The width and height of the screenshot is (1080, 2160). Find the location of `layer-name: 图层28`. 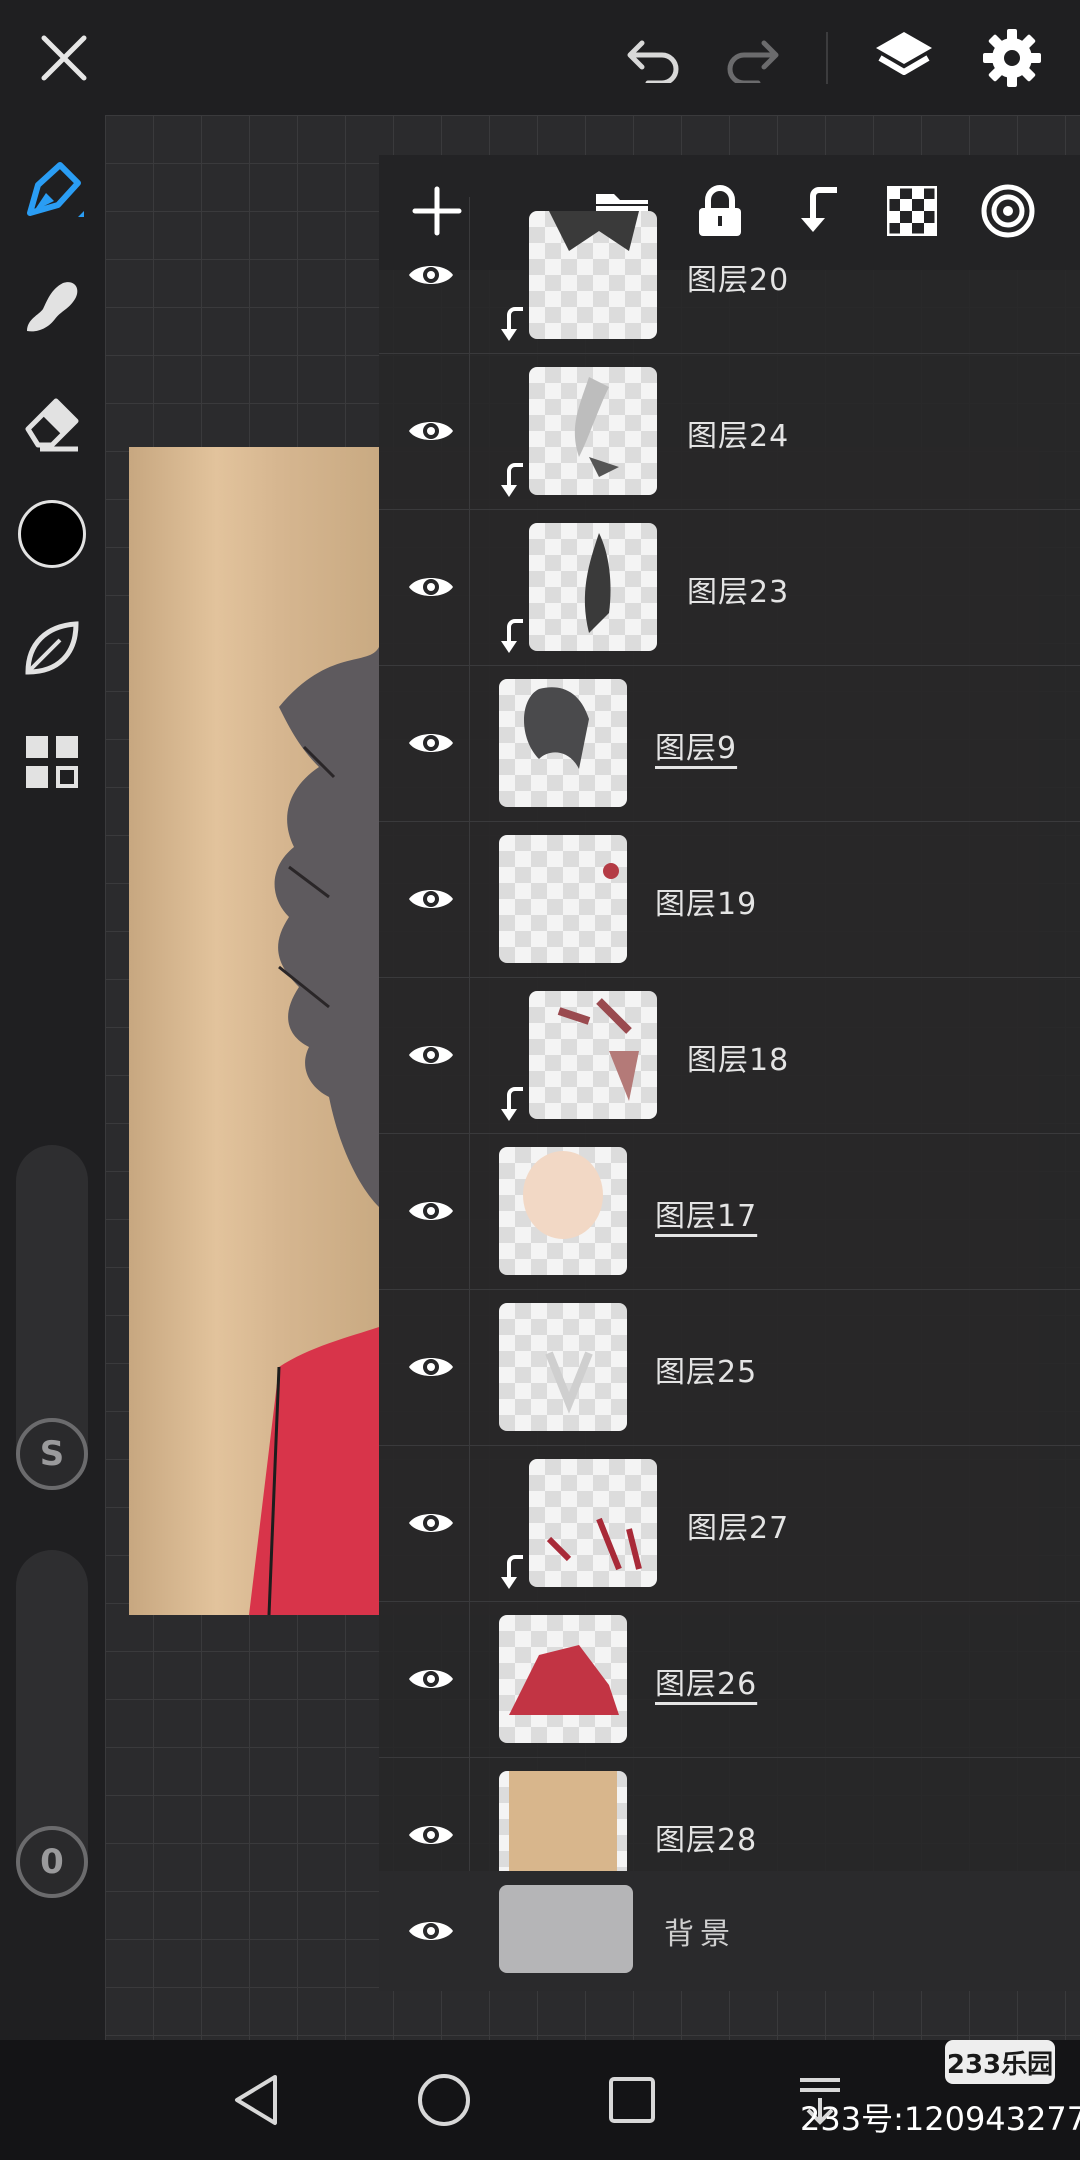

layer-name: 图层28 is located at coordinates (706, 1840).